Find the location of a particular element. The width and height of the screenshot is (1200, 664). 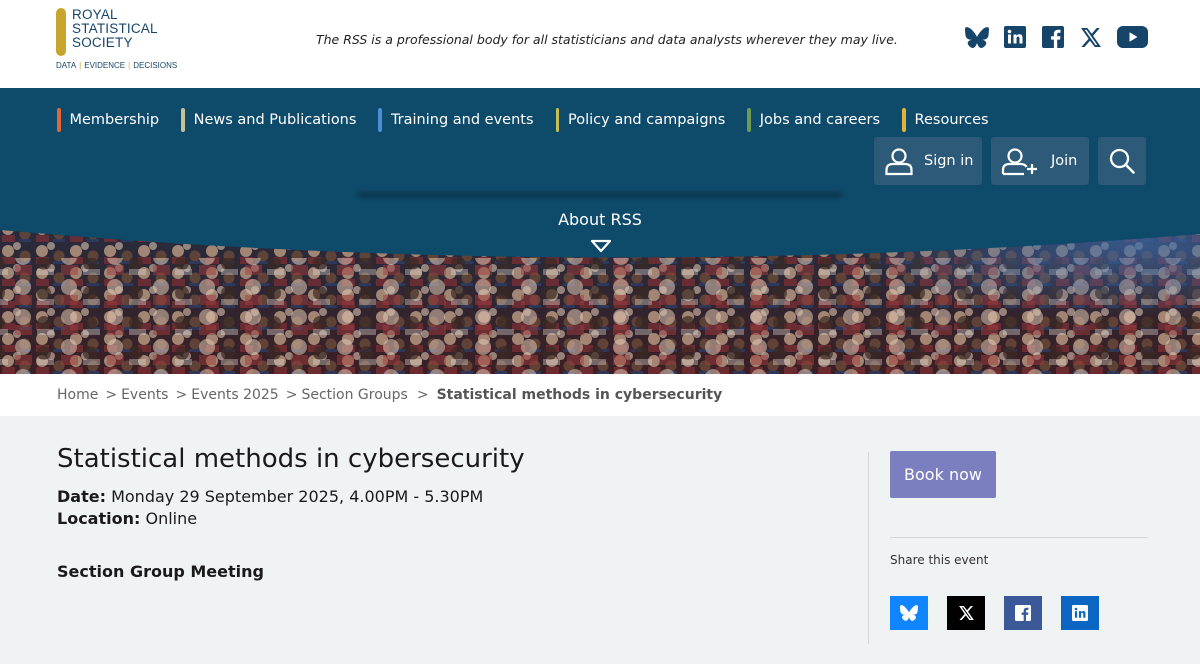

share-bluesky-button is located at coordinates (909, 613).